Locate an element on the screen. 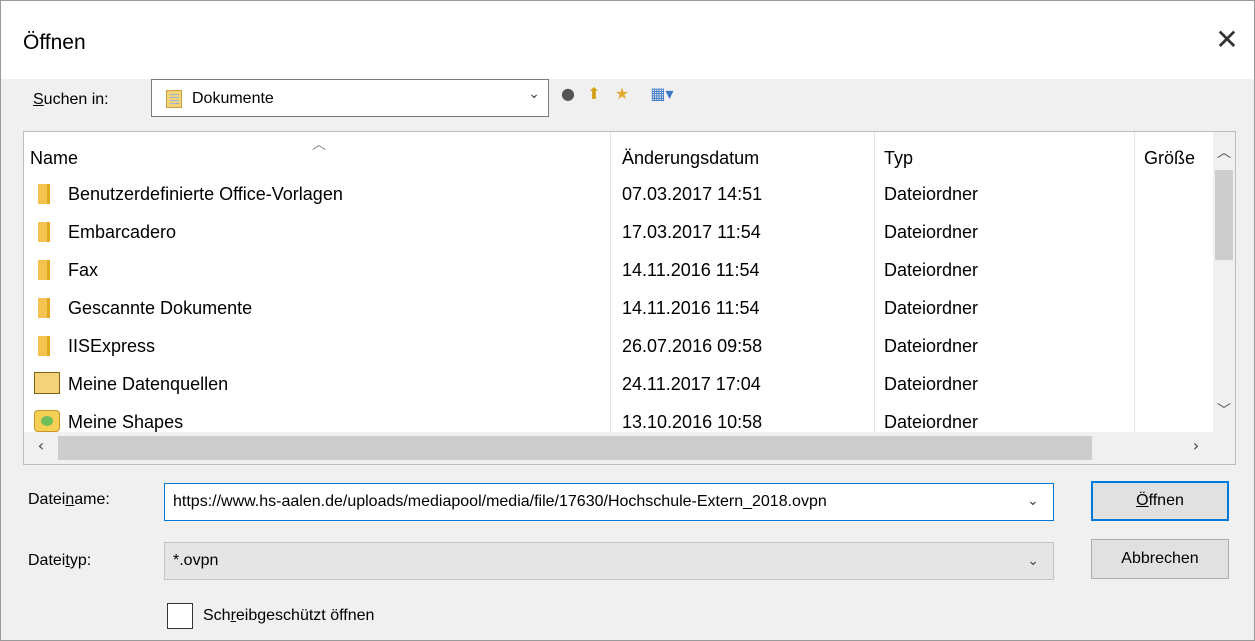 This screenshot has height=641, width=1255. list-item: Embarcadero 17.03.2017 11:54 Dateiordner is located at coordinates (619, 231).